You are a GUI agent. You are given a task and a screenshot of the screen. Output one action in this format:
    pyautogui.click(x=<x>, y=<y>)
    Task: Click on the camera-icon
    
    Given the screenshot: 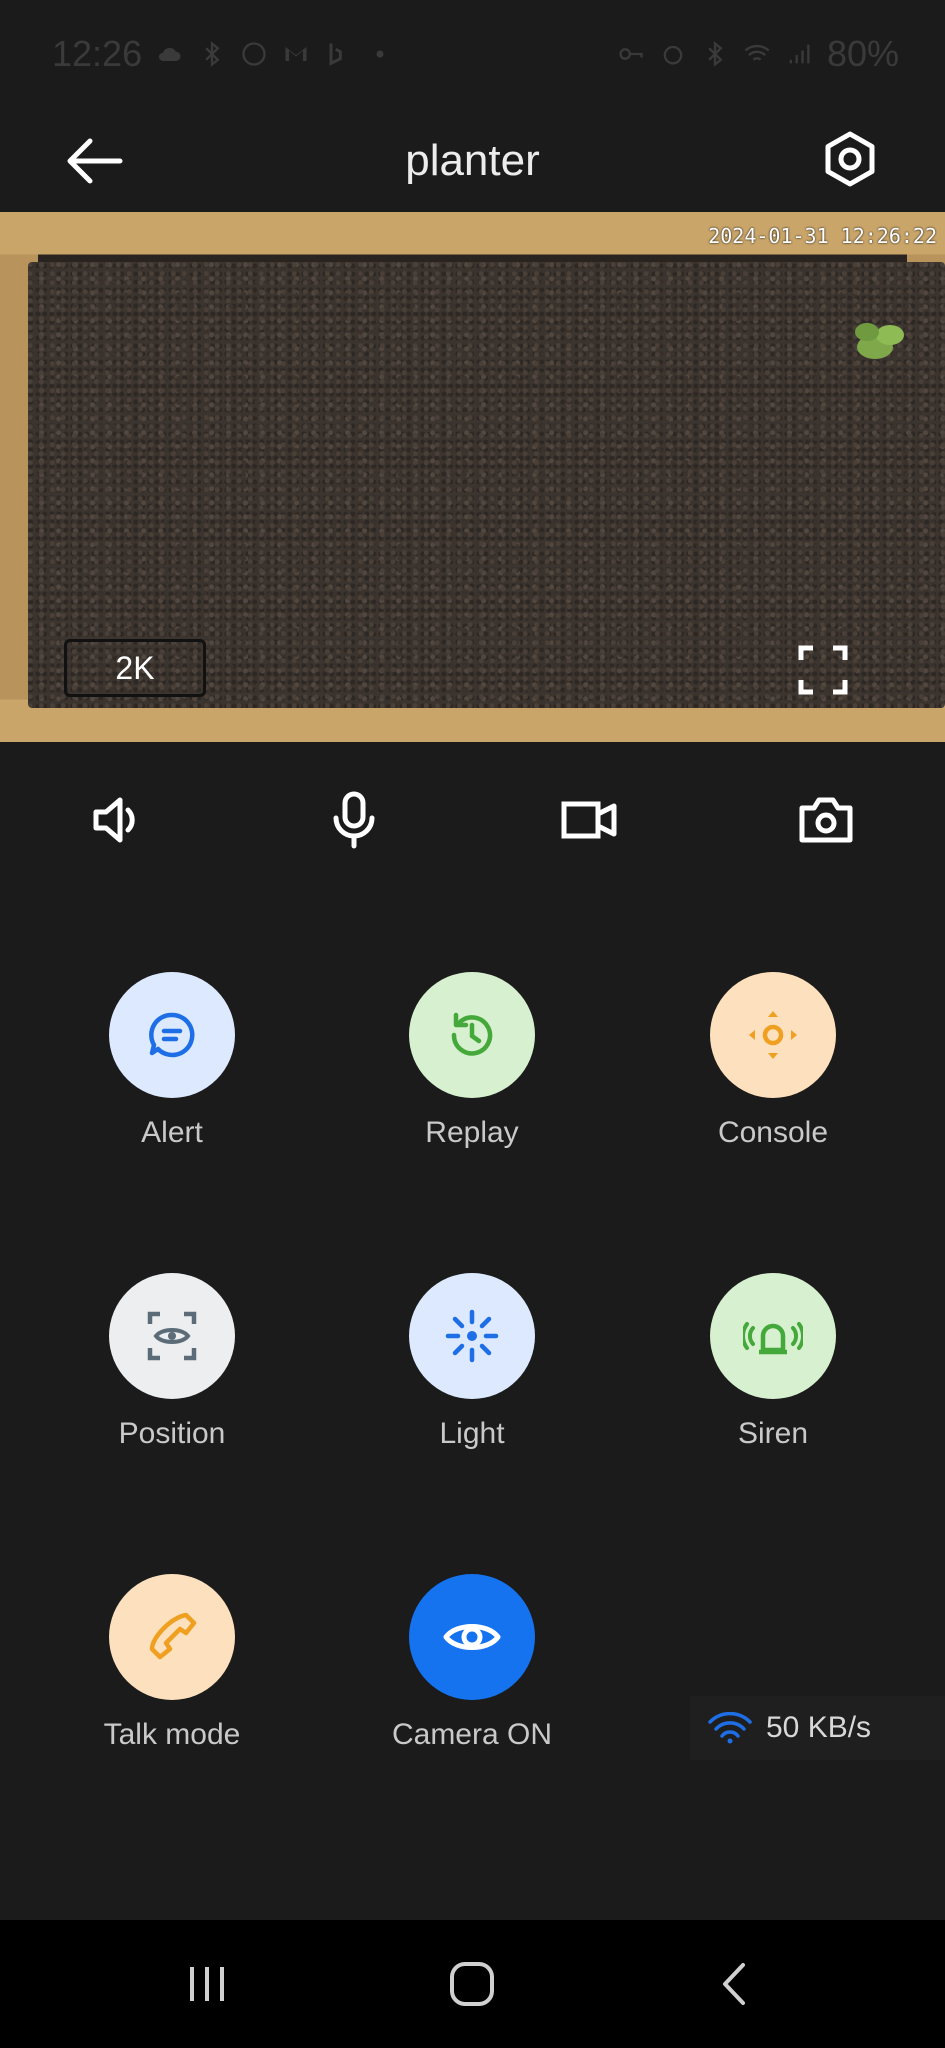 What is the action you would take?
    pyautogui.click(x=826, y=820)
    